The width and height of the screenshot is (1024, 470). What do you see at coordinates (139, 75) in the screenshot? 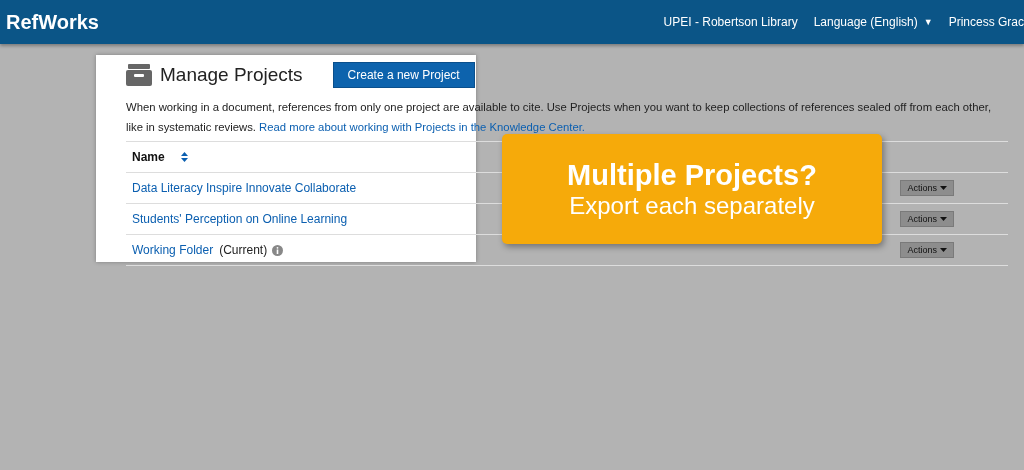
I see `filing-cabinet-icon` at bounding box center [139, 75].